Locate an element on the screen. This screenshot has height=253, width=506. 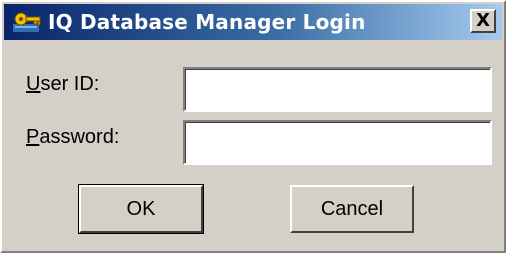
user-id-label: User ID: is located at coordinates (62, 84).